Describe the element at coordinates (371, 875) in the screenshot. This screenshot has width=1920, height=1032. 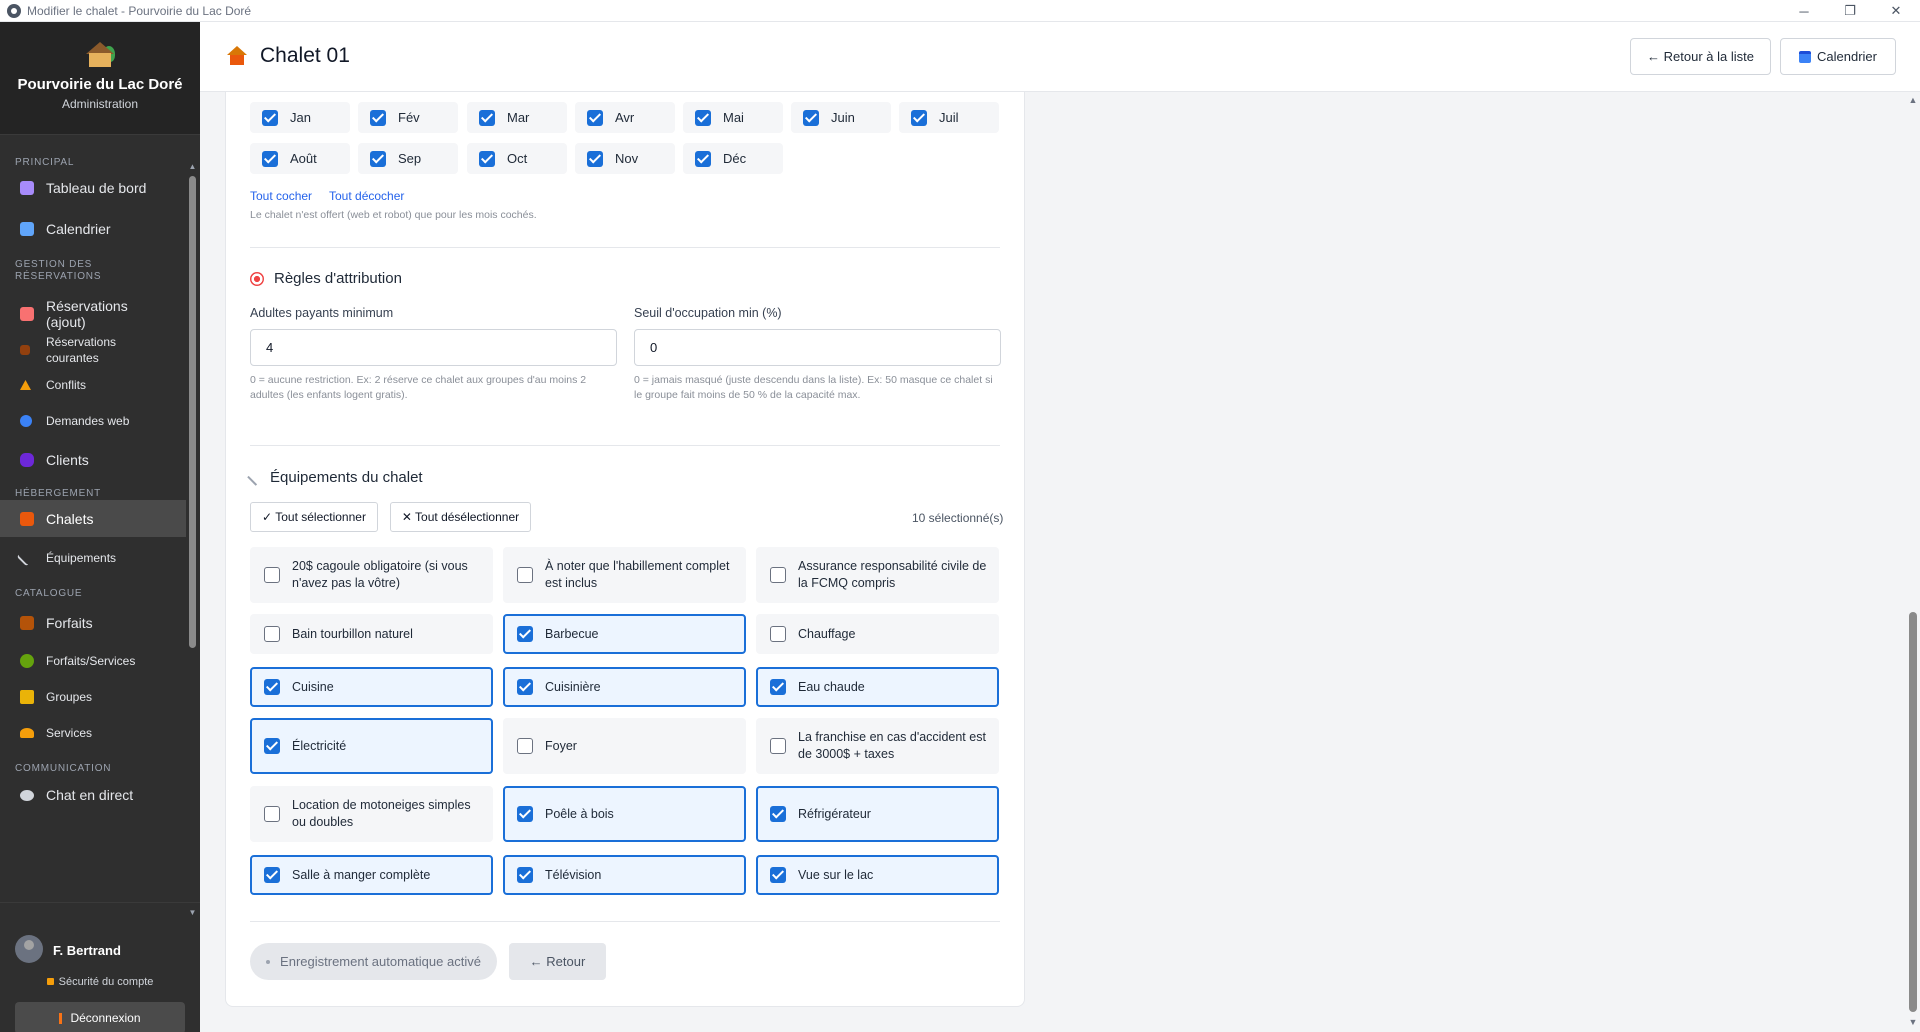
I see `equipment-option: Salle à manger complète` at that location.